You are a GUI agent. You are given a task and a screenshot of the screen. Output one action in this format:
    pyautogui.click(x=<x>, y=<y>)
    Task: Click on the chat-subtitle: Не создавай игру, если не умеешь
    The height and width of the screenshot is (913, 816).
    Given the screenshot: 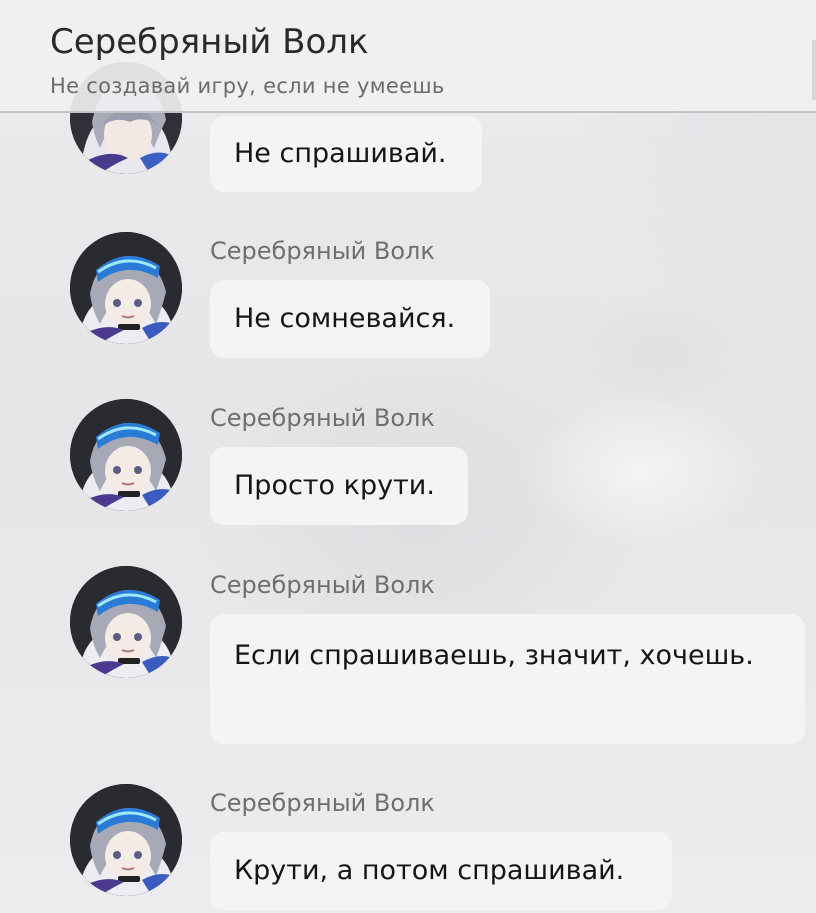 What is the action you would take?
    pyautogui.click(x=247, y=86)
    